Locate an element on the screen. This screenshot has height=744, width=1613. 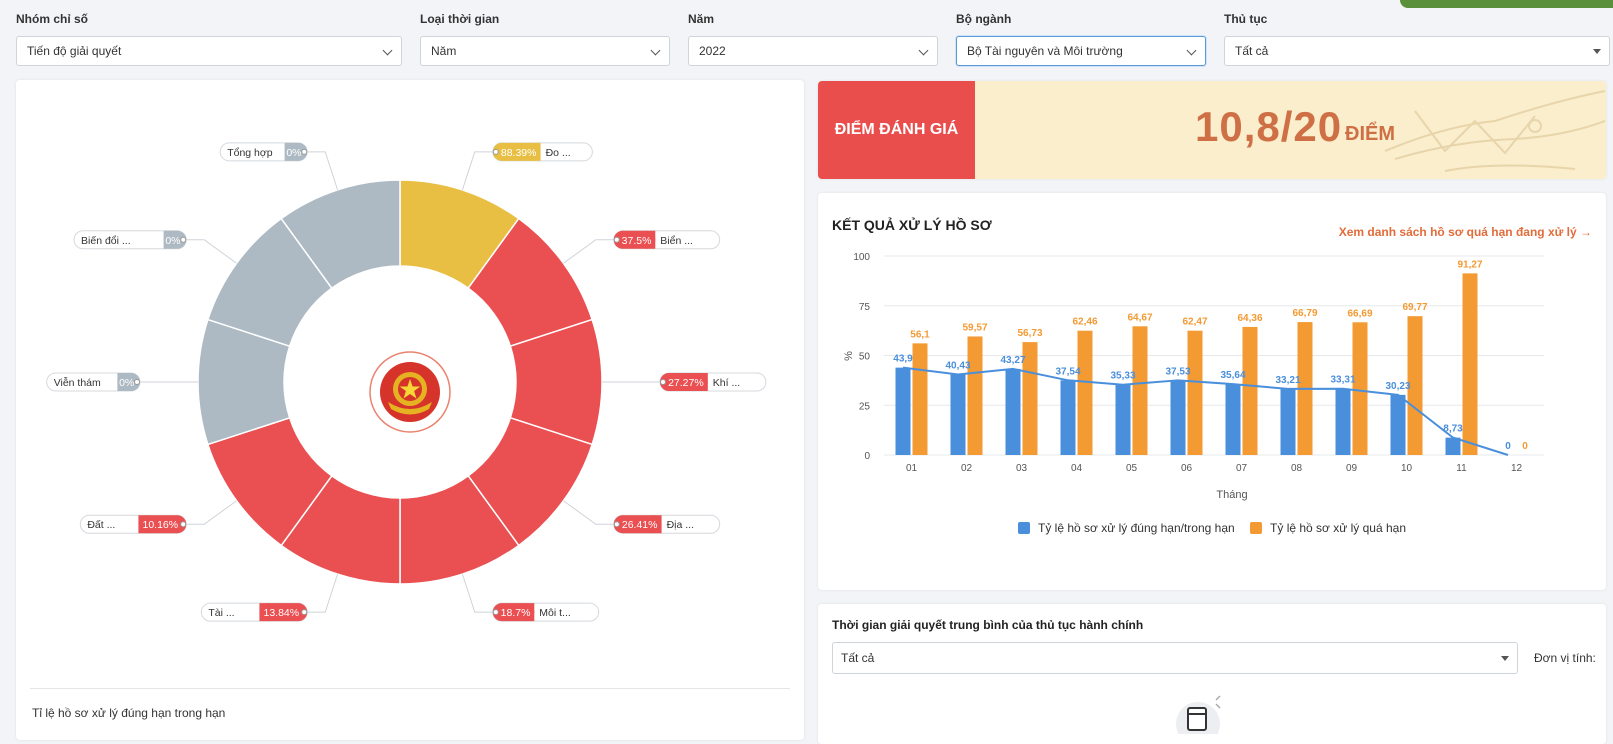
x-tick-label: 02 is located at coordinates (967, 468).